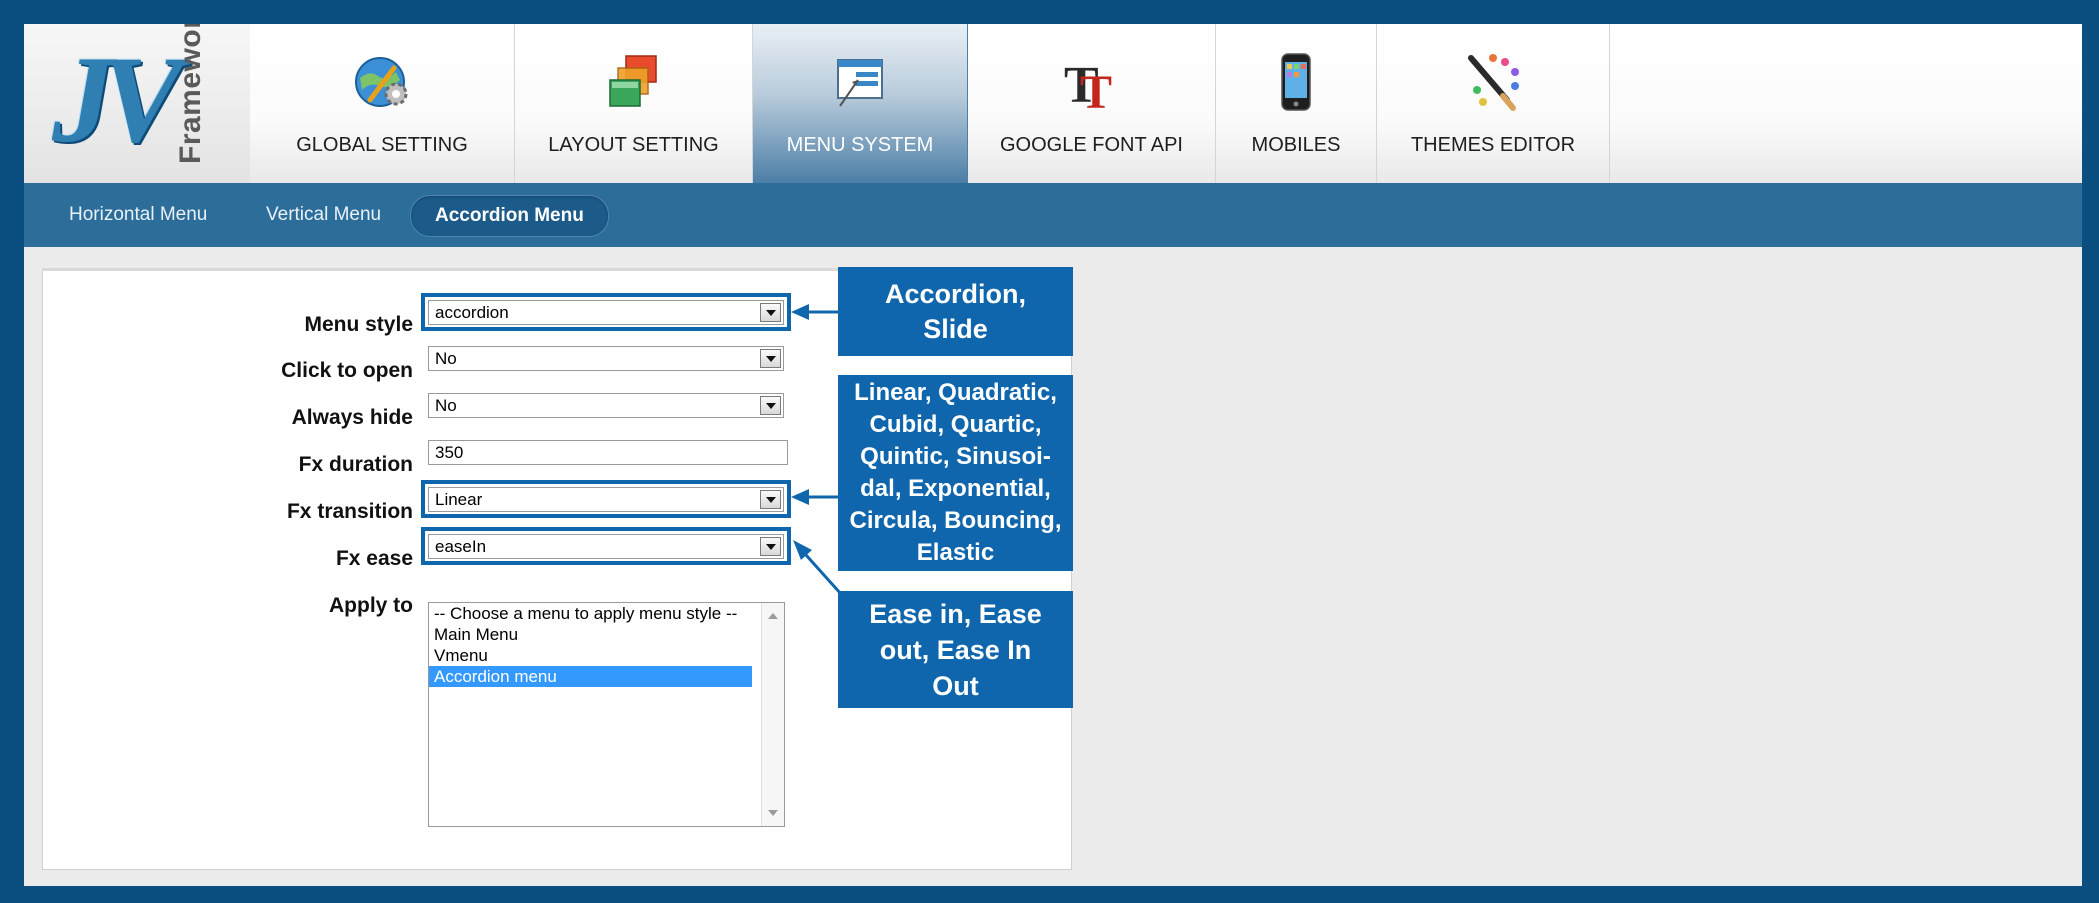 This screenshot has height=903, width=2099. I want to click on subnav-vertical-menu: Vertical Menu, so click(323, 215).